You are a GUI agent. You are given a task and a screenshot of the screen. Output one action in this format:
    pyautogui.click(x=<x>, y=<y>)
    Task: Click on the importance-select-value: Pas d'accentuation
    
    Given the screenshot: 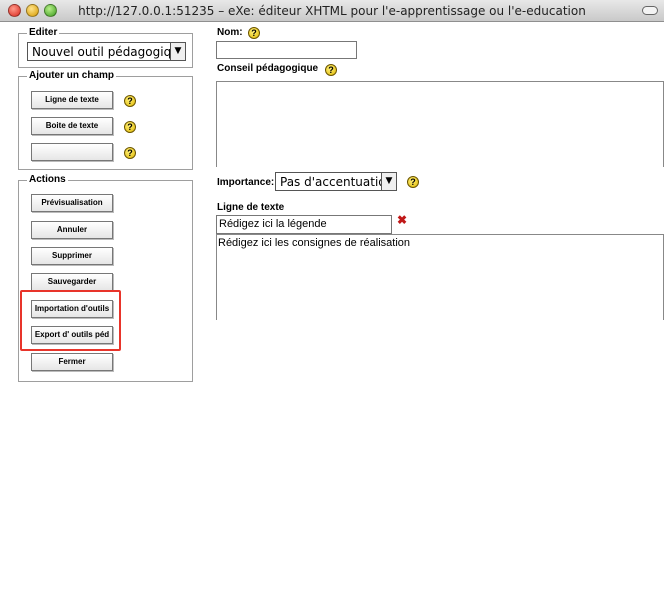 What is the action you would take?
    pyautogui.click(x=337, y=182)
    